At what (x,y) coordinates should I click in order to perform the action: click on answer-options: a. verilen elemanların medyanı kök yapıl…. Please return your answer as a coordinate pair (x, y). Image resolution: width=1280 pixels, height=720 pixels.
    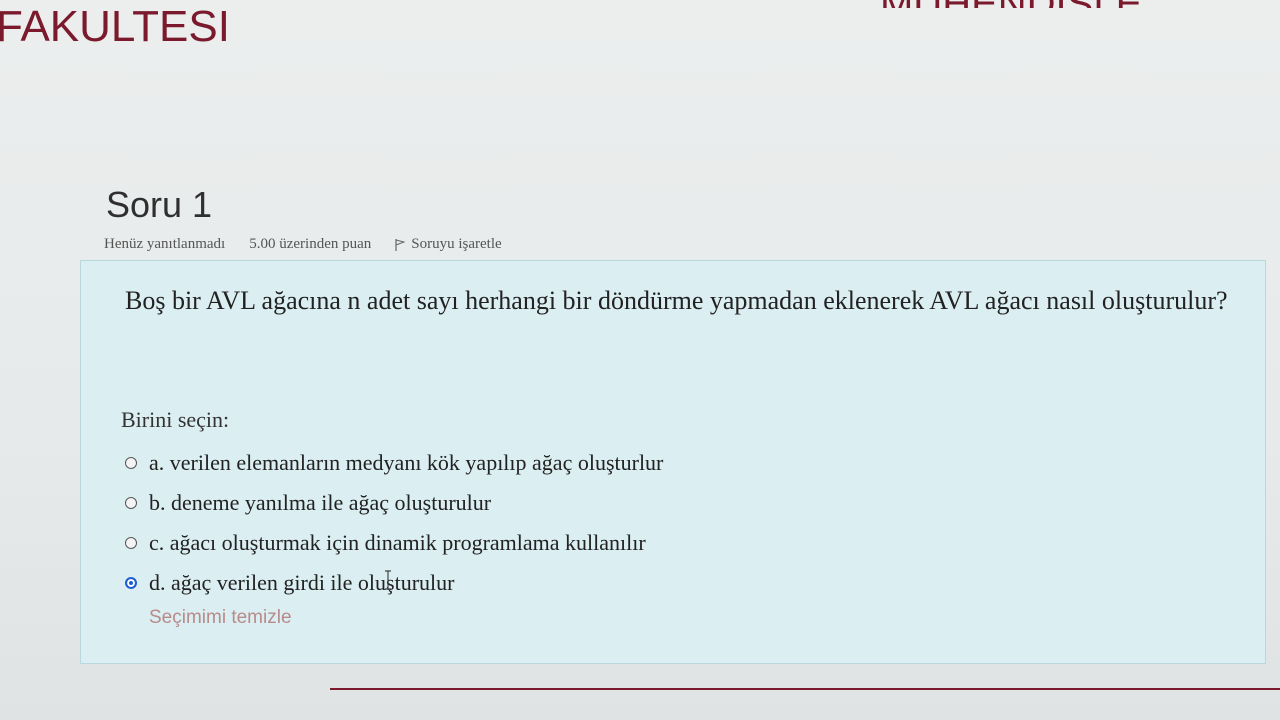
    Looking at the image, I should click on (394, 523).